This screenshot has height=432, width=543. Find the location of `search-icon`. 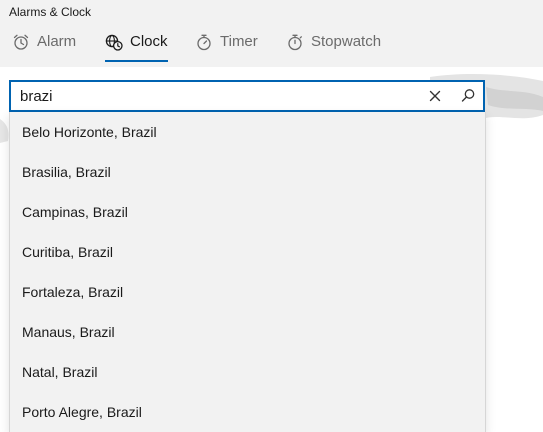

search-icon is located at coordinates (468, 96).